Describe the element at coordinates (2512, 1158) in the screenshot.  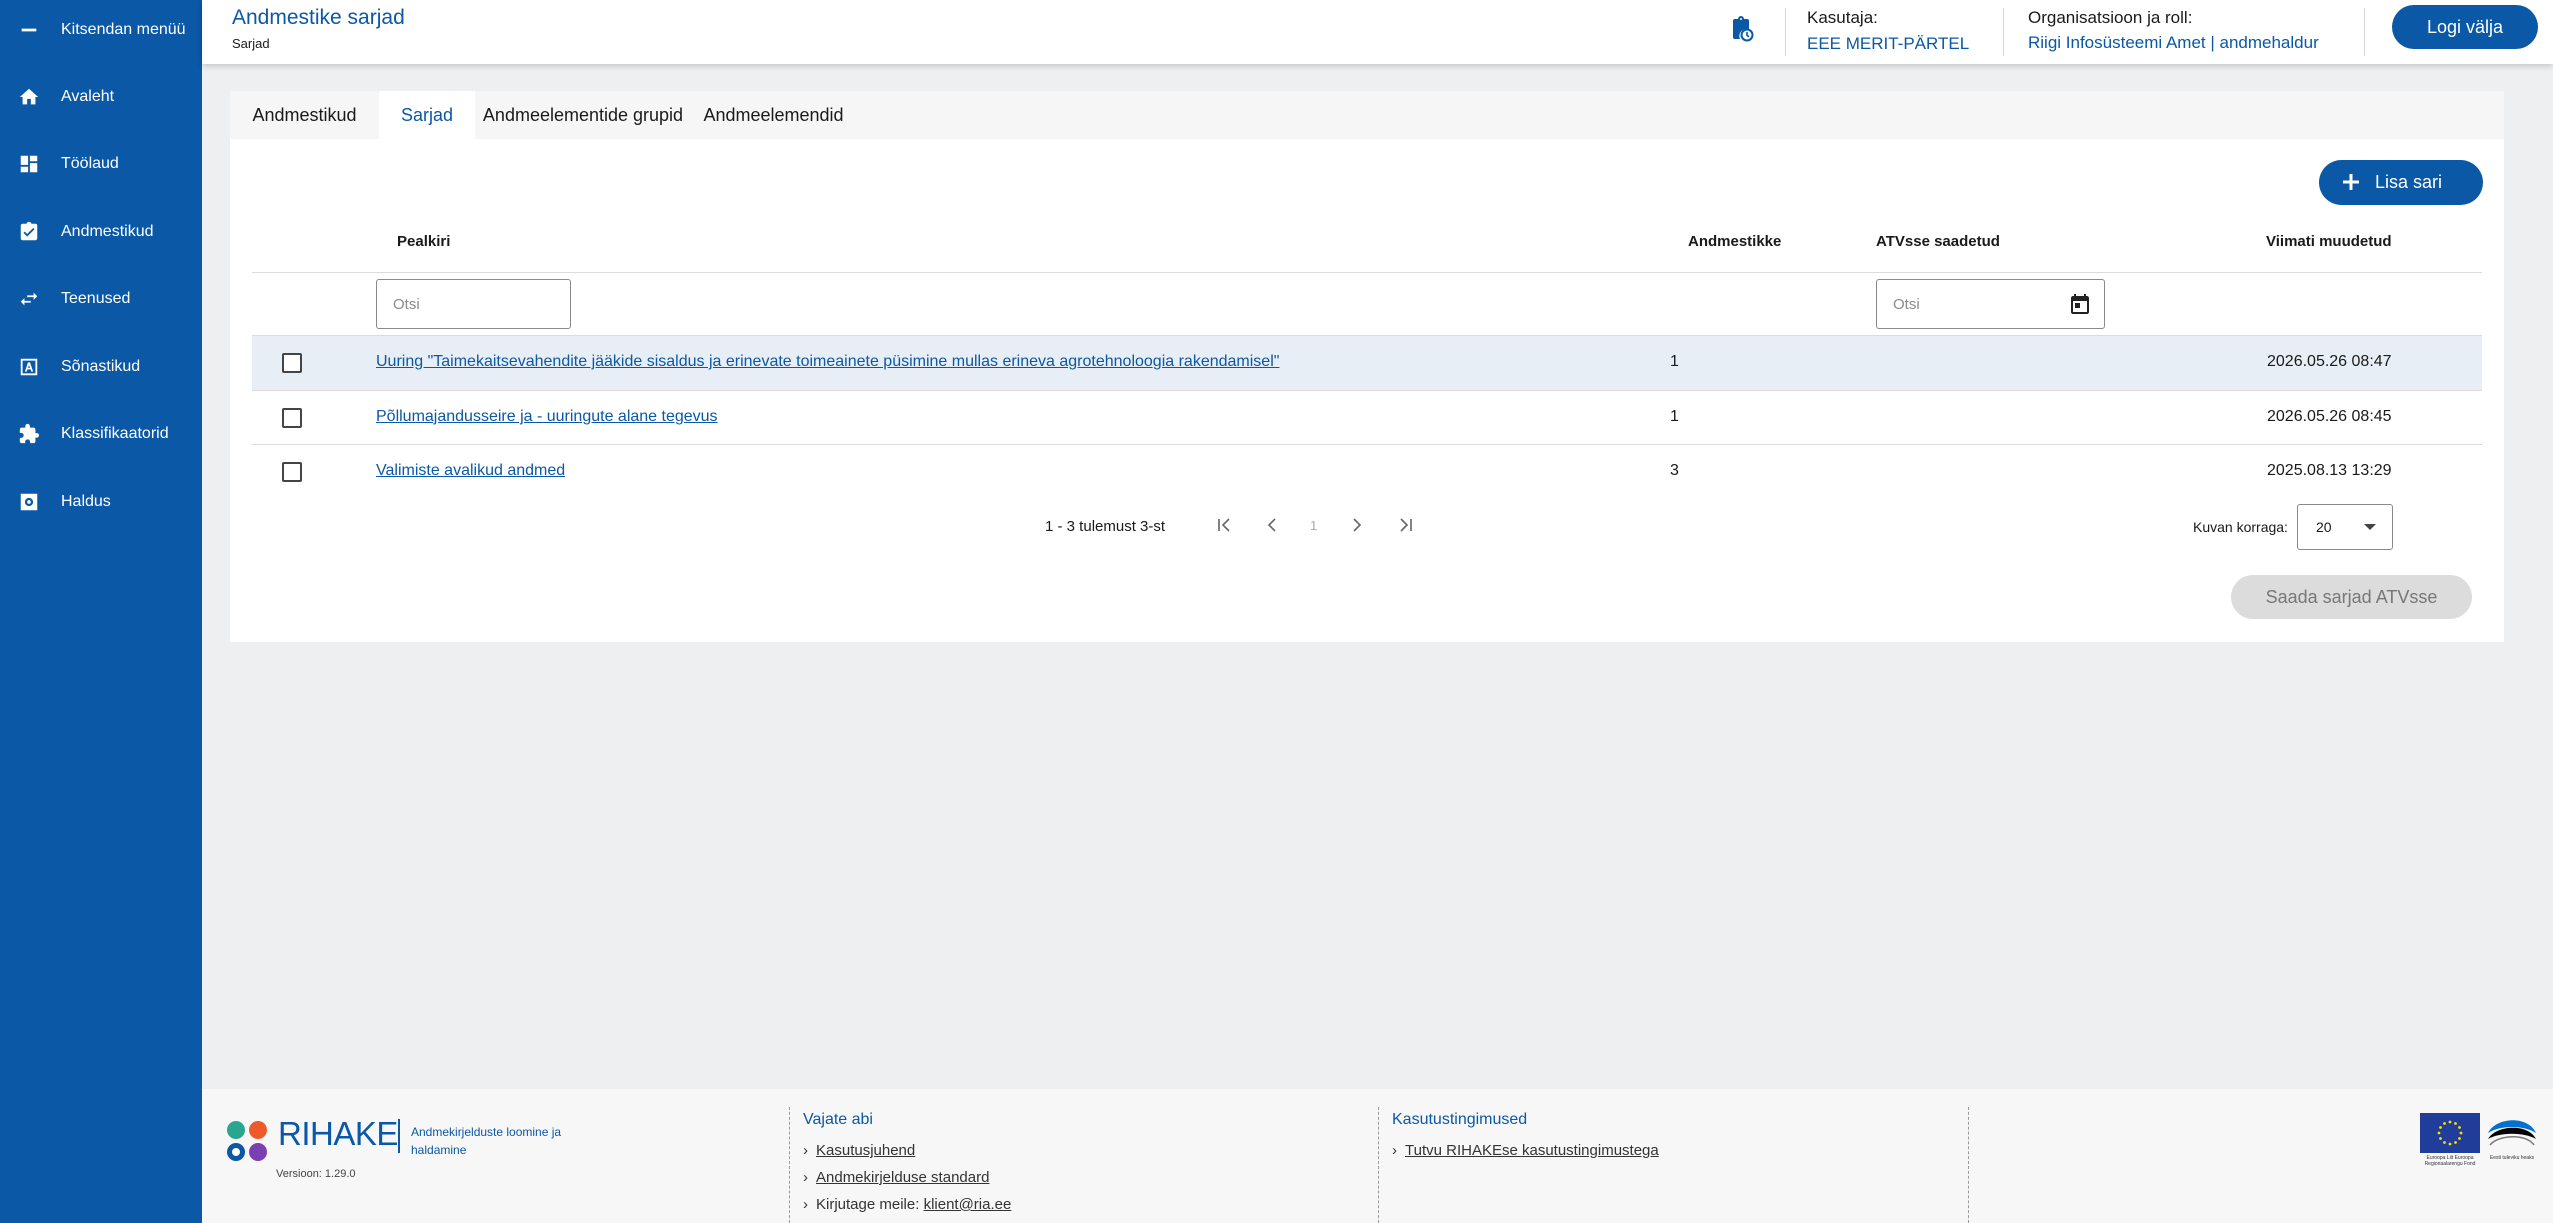
I see `estonia-logo-text: Eesti tuleviku heaks` at that location.